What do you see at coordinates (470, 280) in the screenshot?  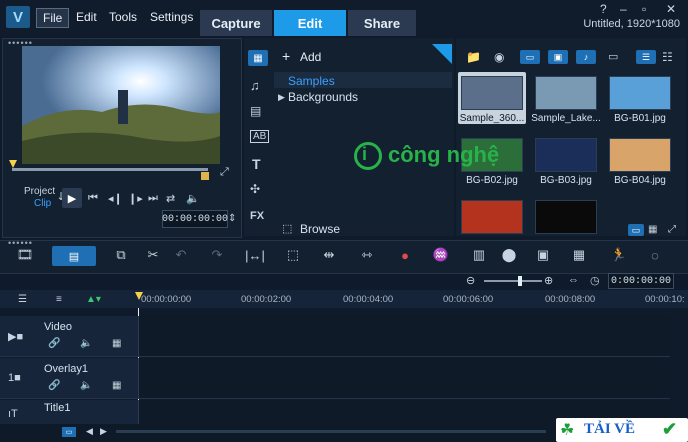 I see `zoom-out-icon: ⊖` at bounding box center [470, 280].